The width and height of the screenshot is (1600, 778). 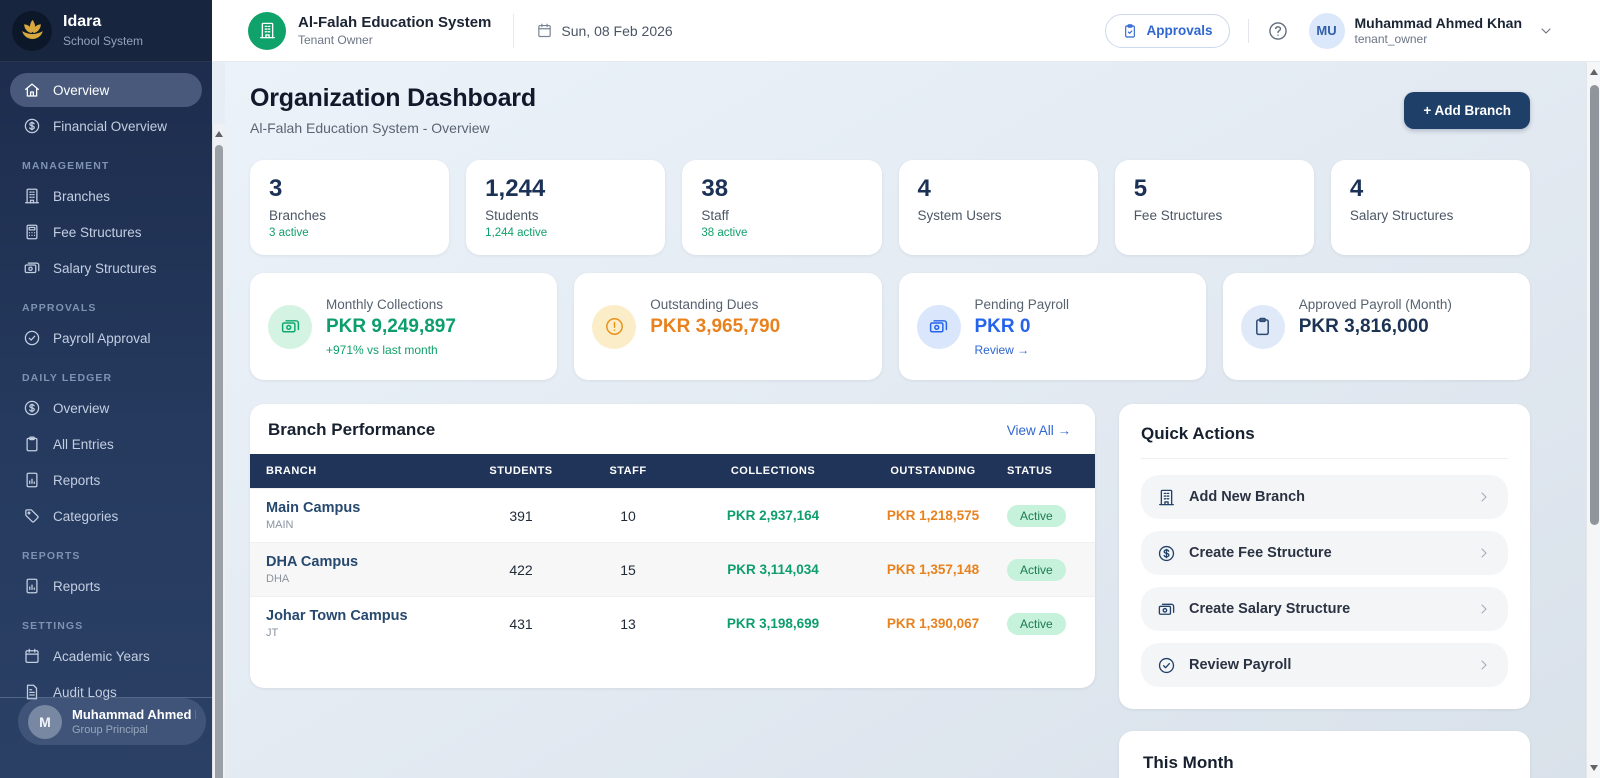 What do you see at coordinates (352, 429) in the screenshot?
I see `branch-performance-title: Branch Performance` at bounding box center [352, 429].